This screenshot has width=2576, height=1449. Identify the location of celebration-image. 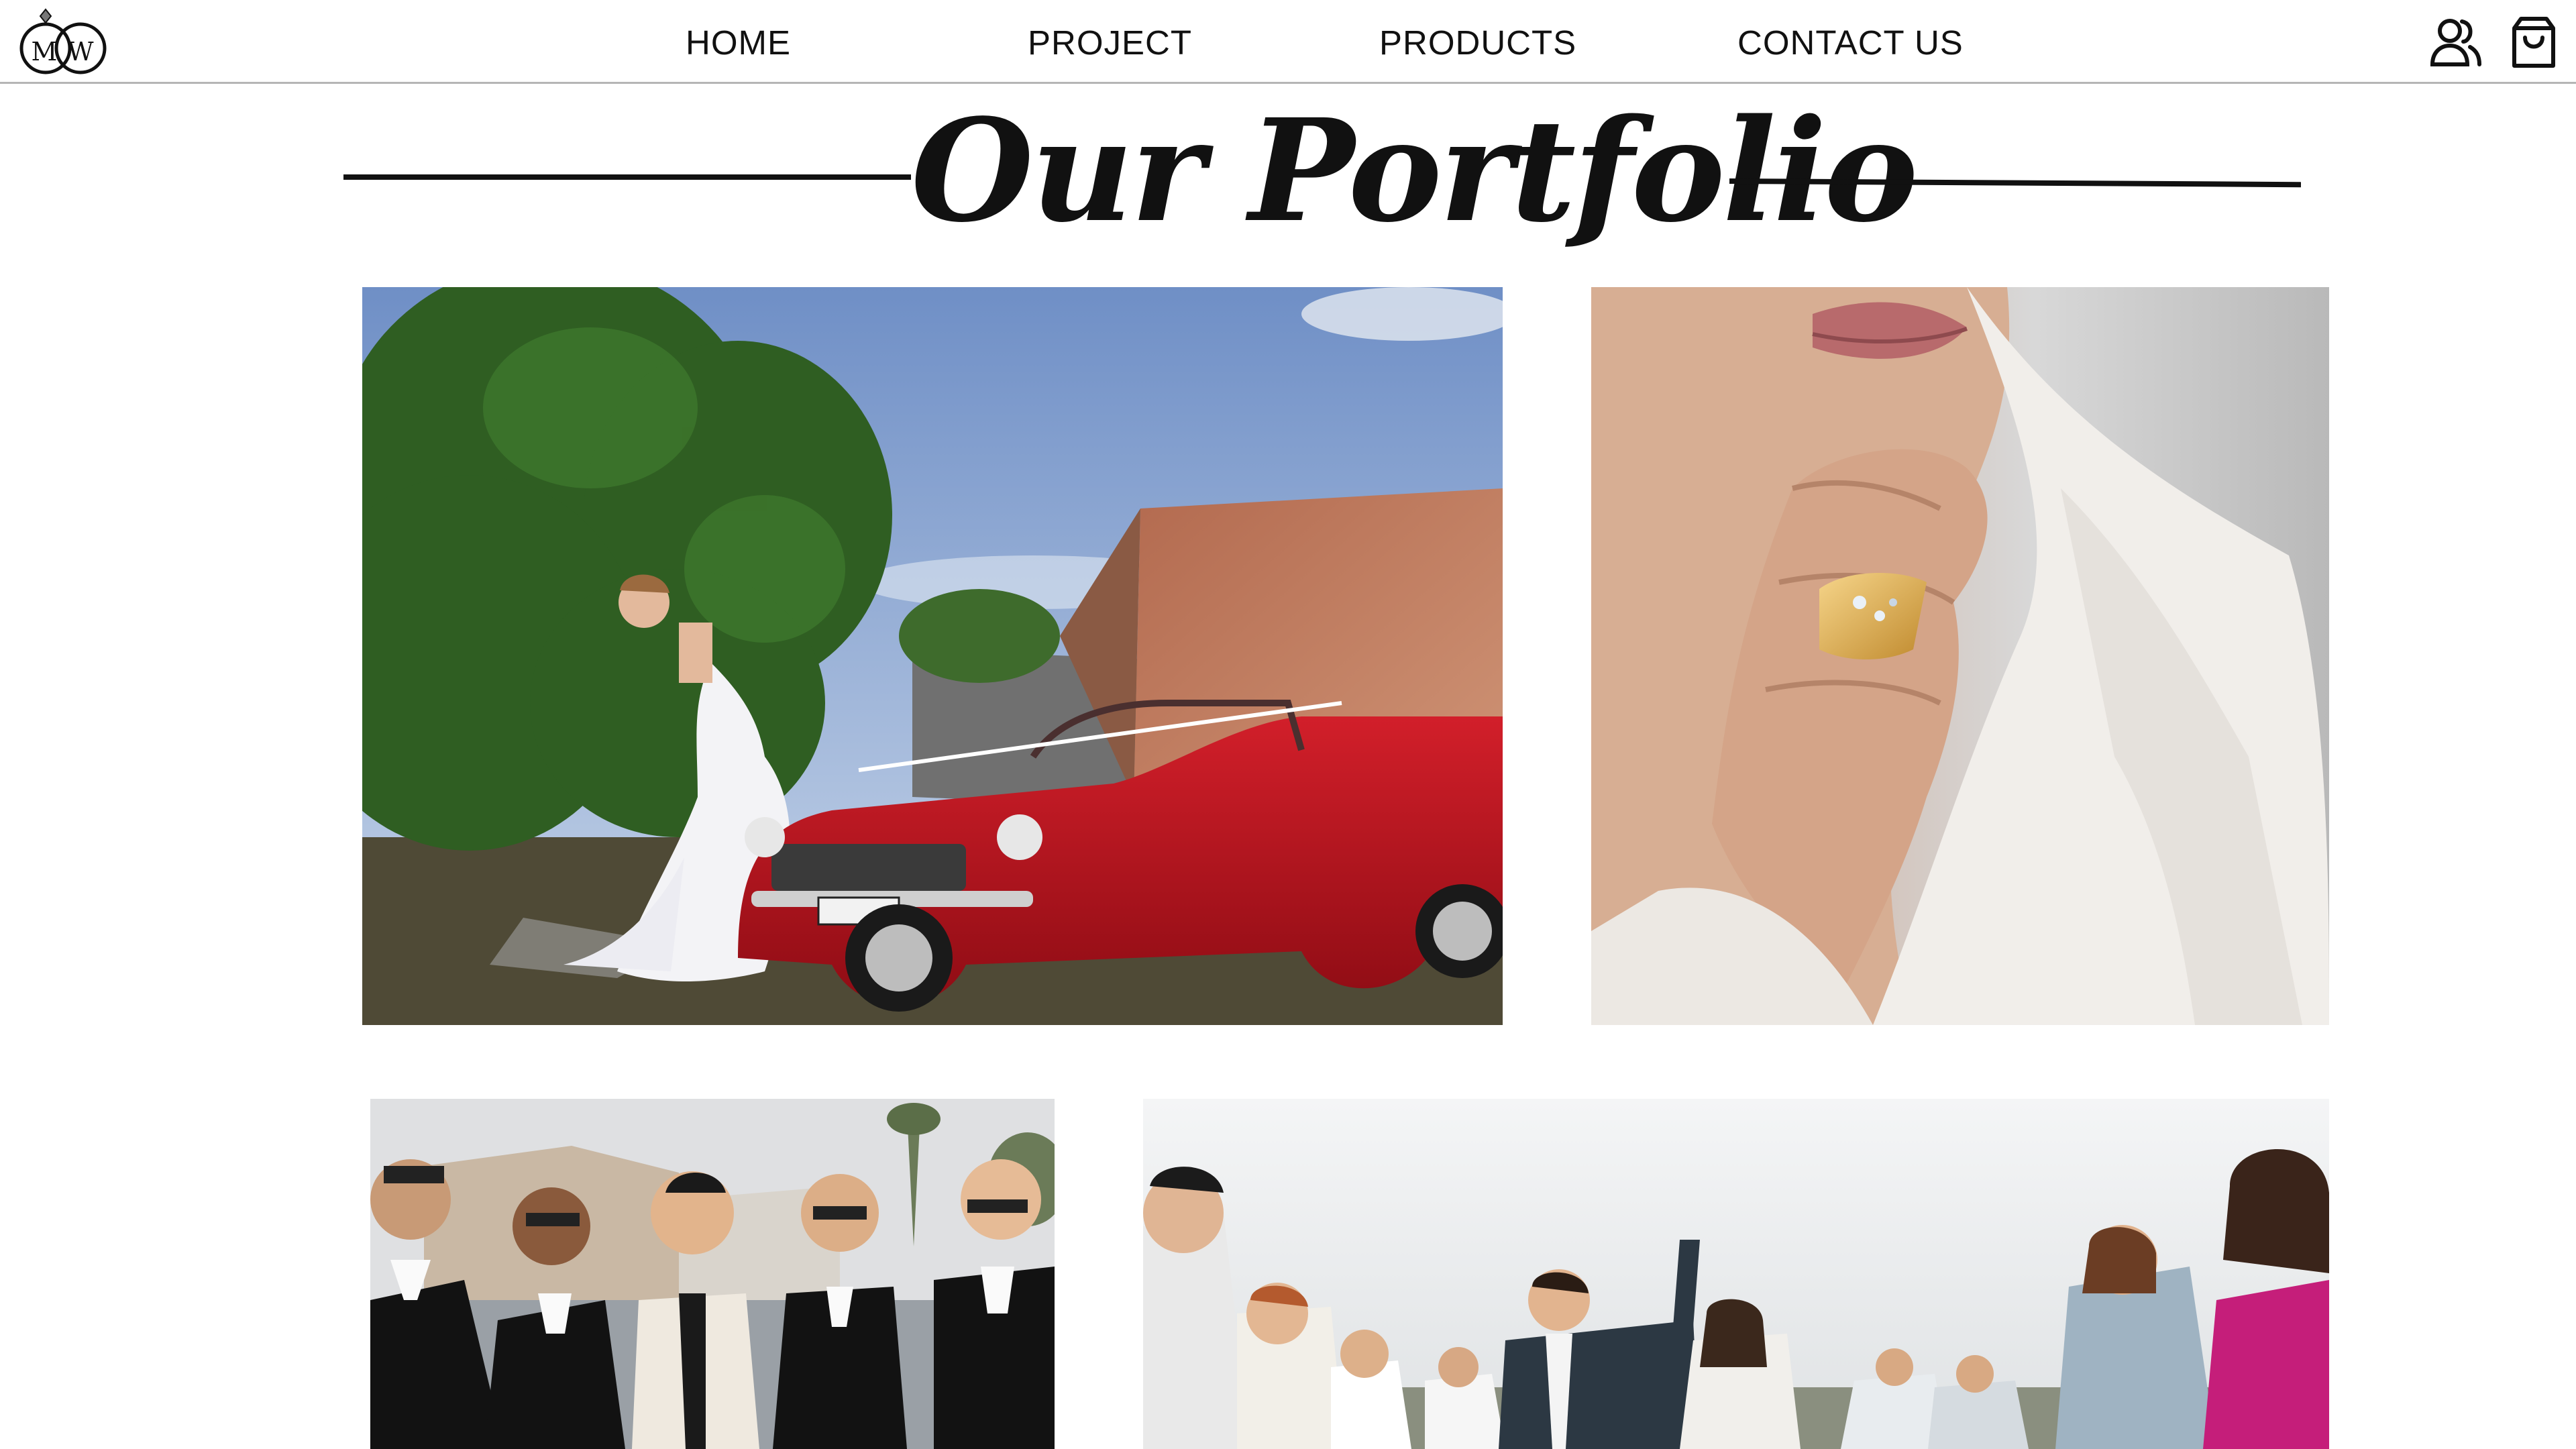
(1736, 1274).